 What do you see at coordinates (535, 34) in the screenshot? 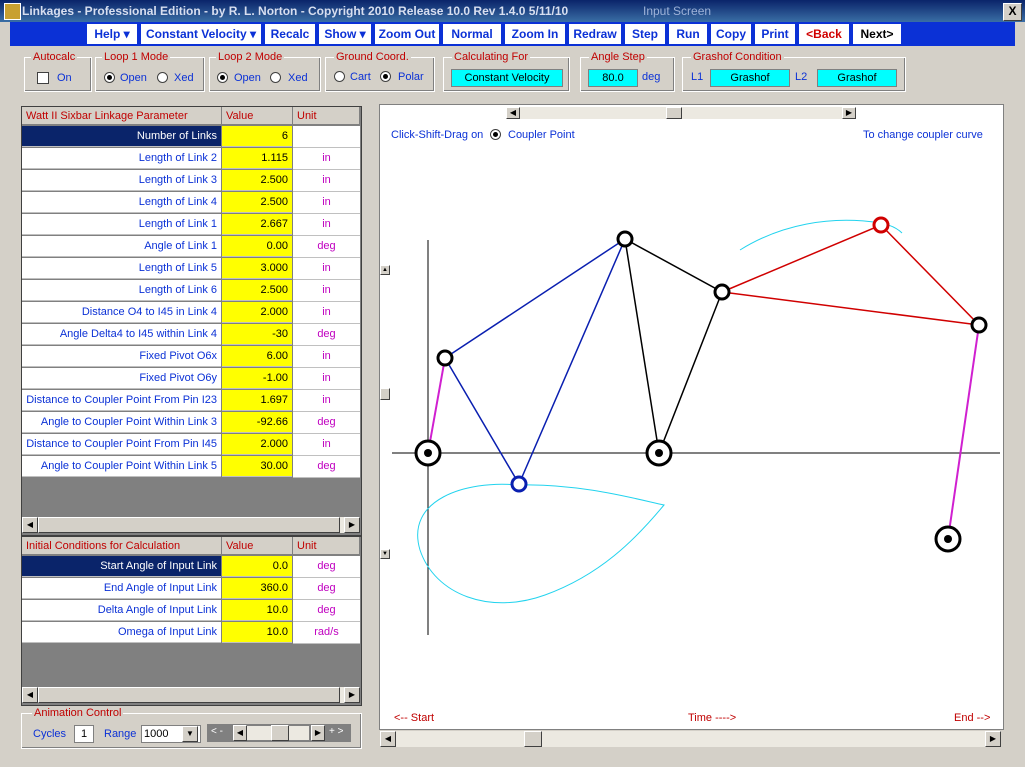
I see `zoom-in-button: Zoom In` at bounding box center [535, 34].